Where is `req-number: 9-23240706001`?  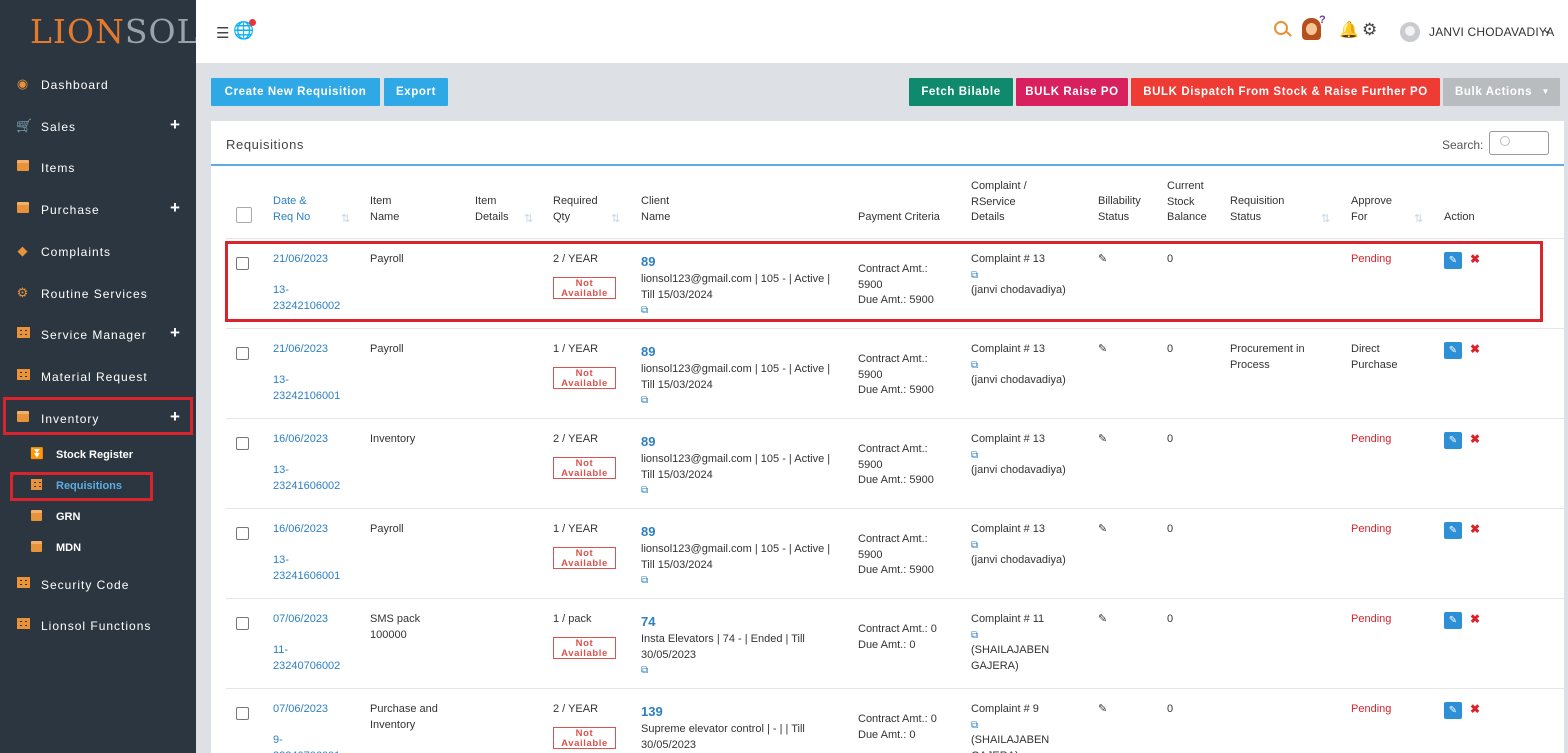 req-number: 9-23240706001 is located at coordinates (306, 743).